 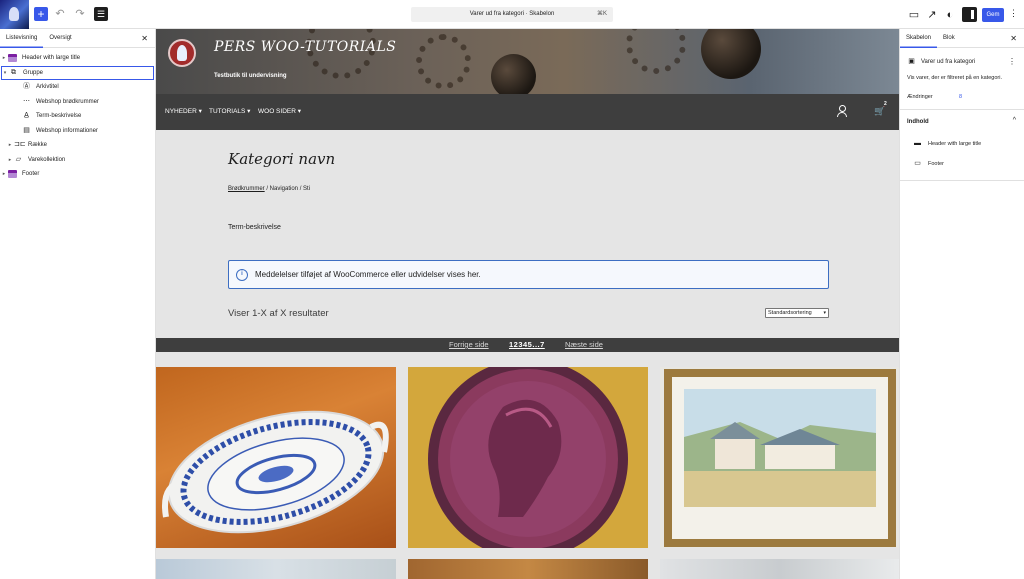 What do you see at coordinates (47, 87) in the screenshot?
I see `list-item-label: Arkivtitel` at bounding box center [47, 87].